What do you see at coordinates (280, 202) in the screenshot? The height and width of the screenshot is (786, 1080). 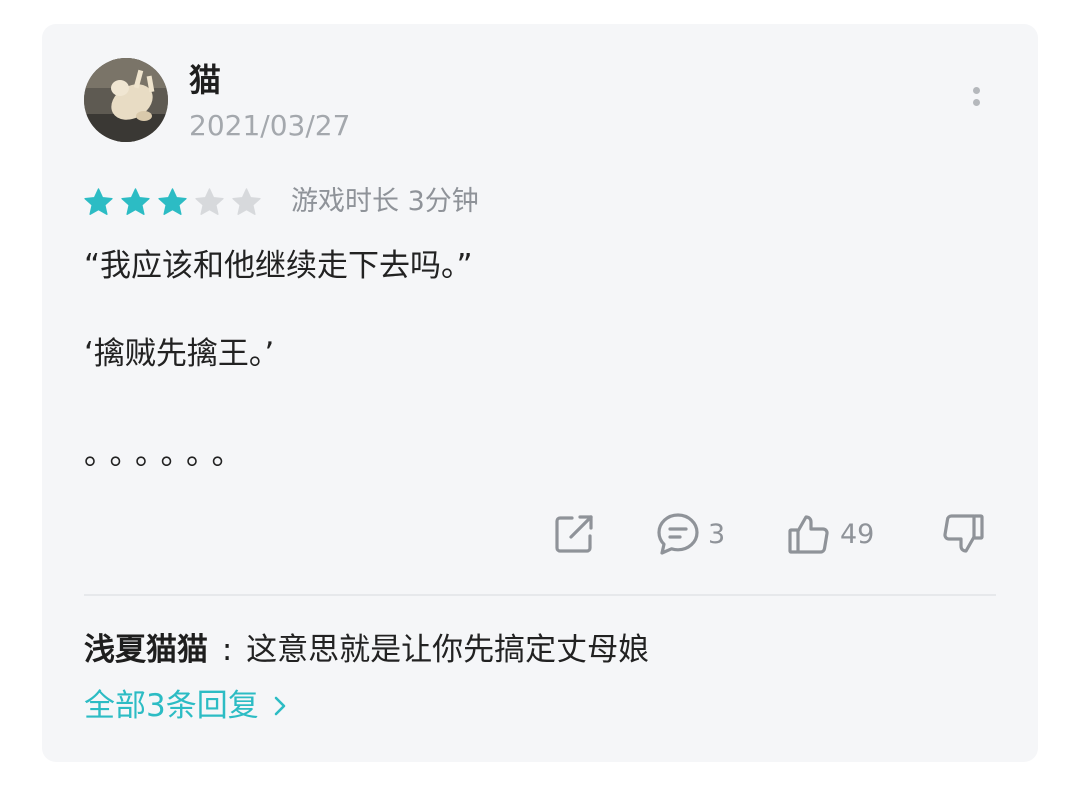 I see `rating-row: 游戏时长 3分钟` at bounding box center [280, 202].